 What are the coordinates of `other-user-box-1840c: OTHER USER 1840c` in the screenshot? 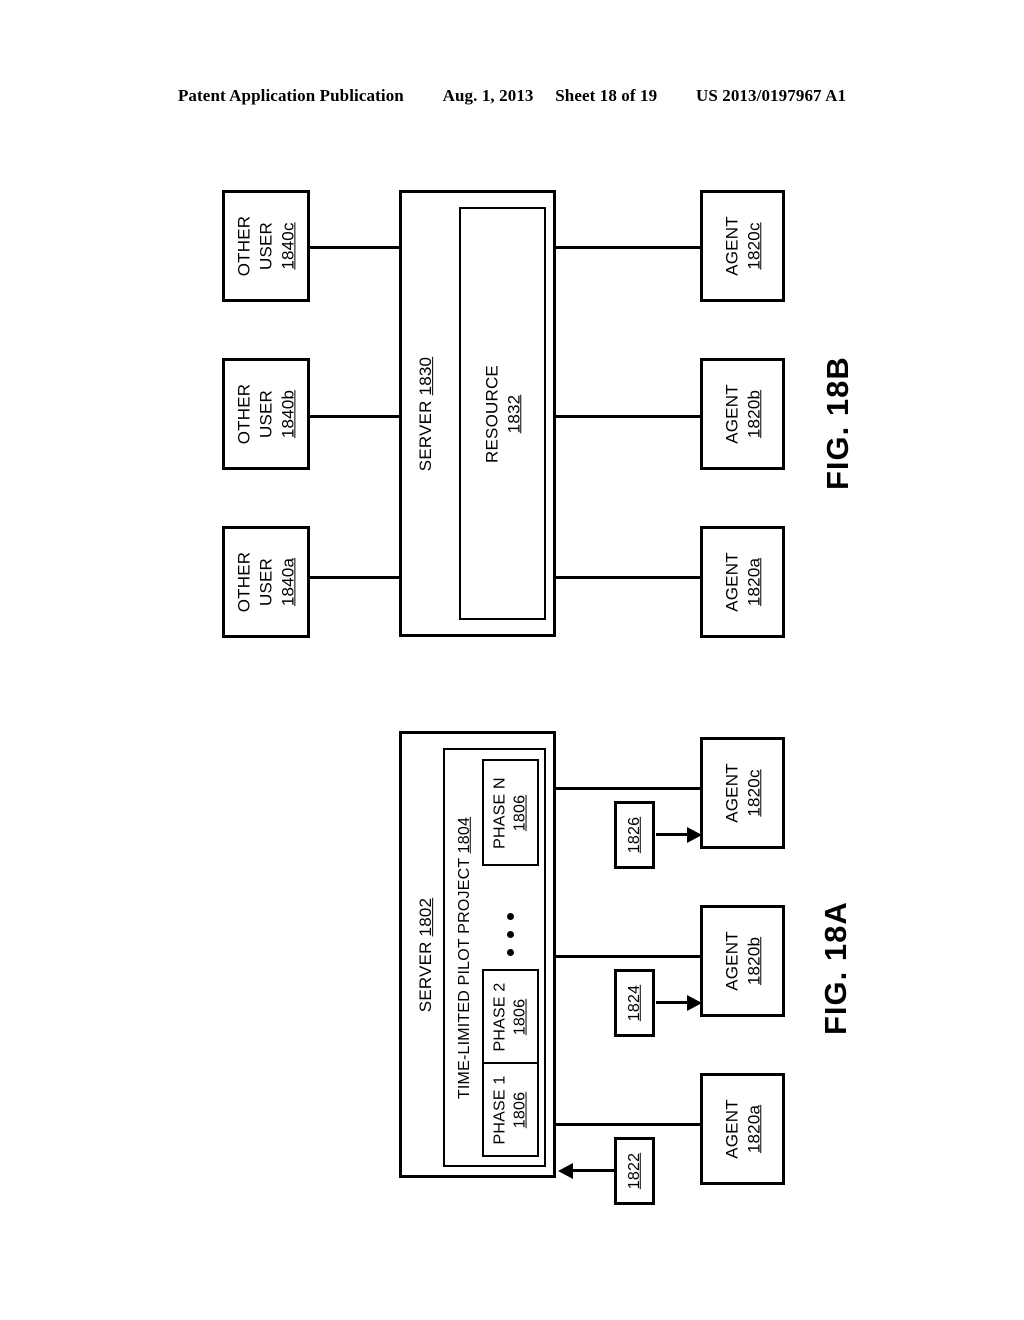 It's located at (266, 246).